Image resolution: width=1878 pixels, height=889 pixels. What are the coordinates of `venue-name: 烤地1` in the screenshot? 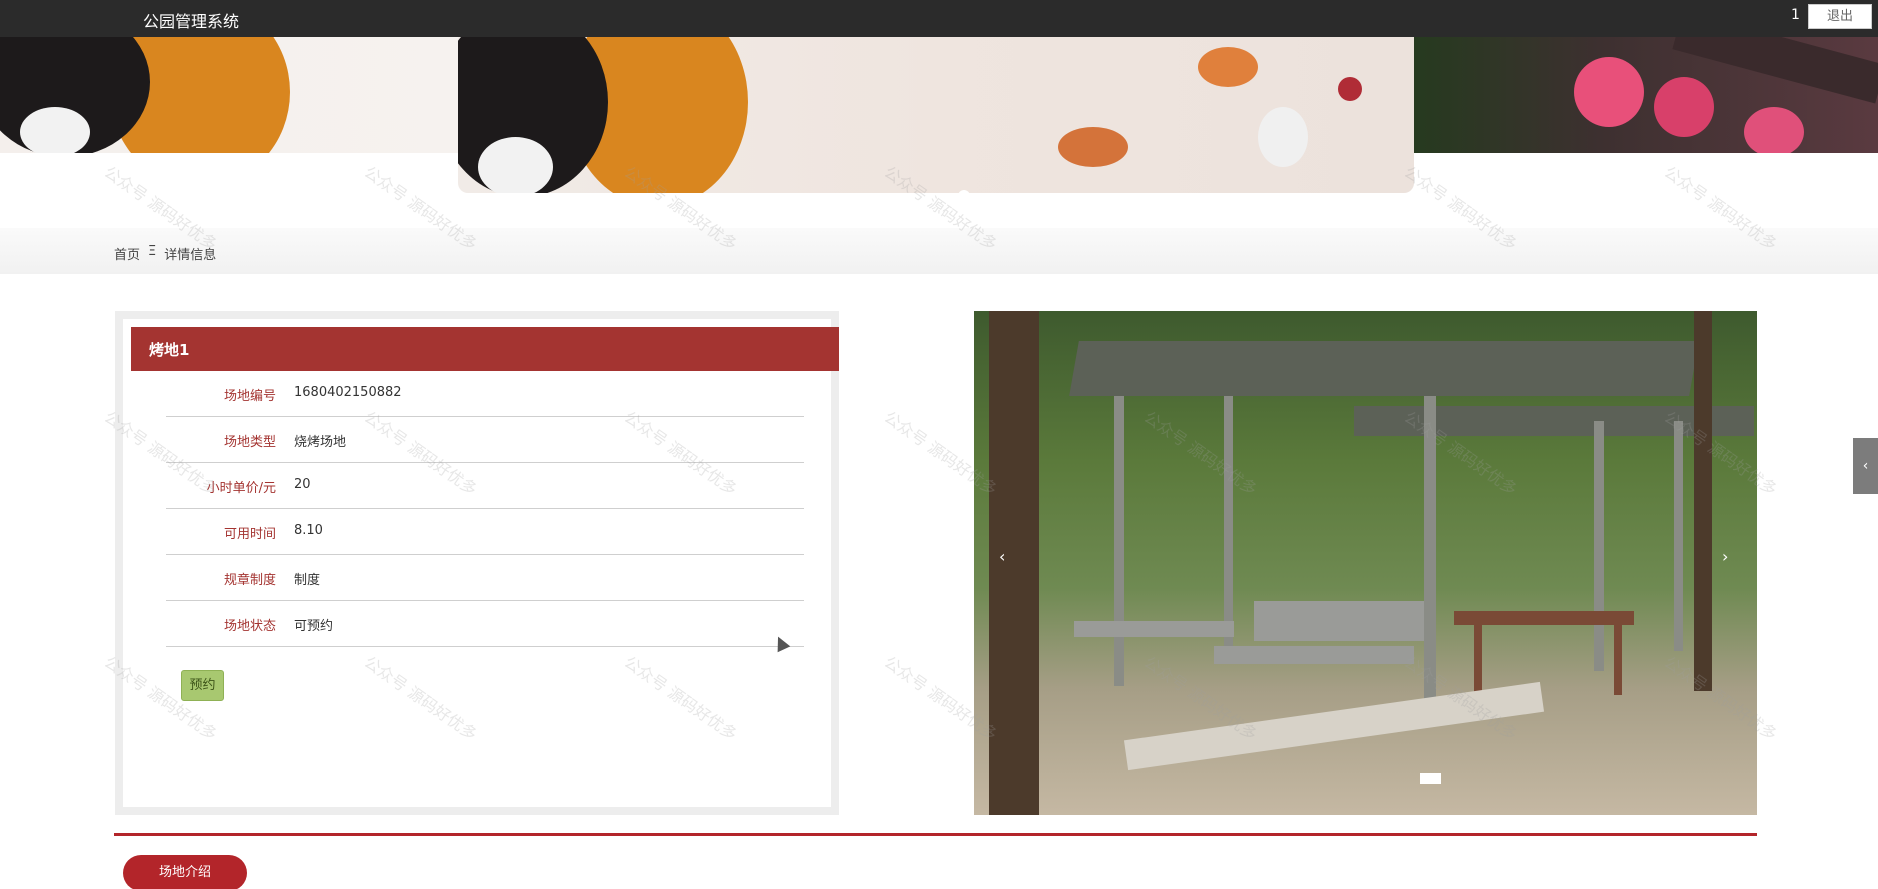 It's located at (169, 350).